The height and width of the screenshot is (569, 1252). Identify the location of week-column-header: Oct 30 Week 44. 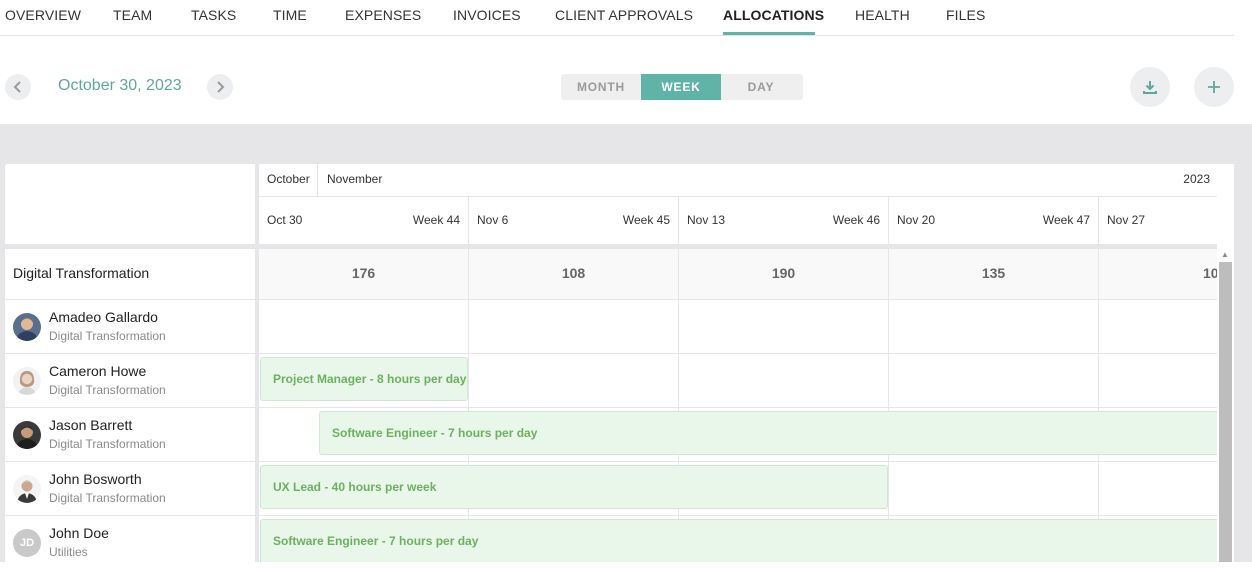
(364, 220).